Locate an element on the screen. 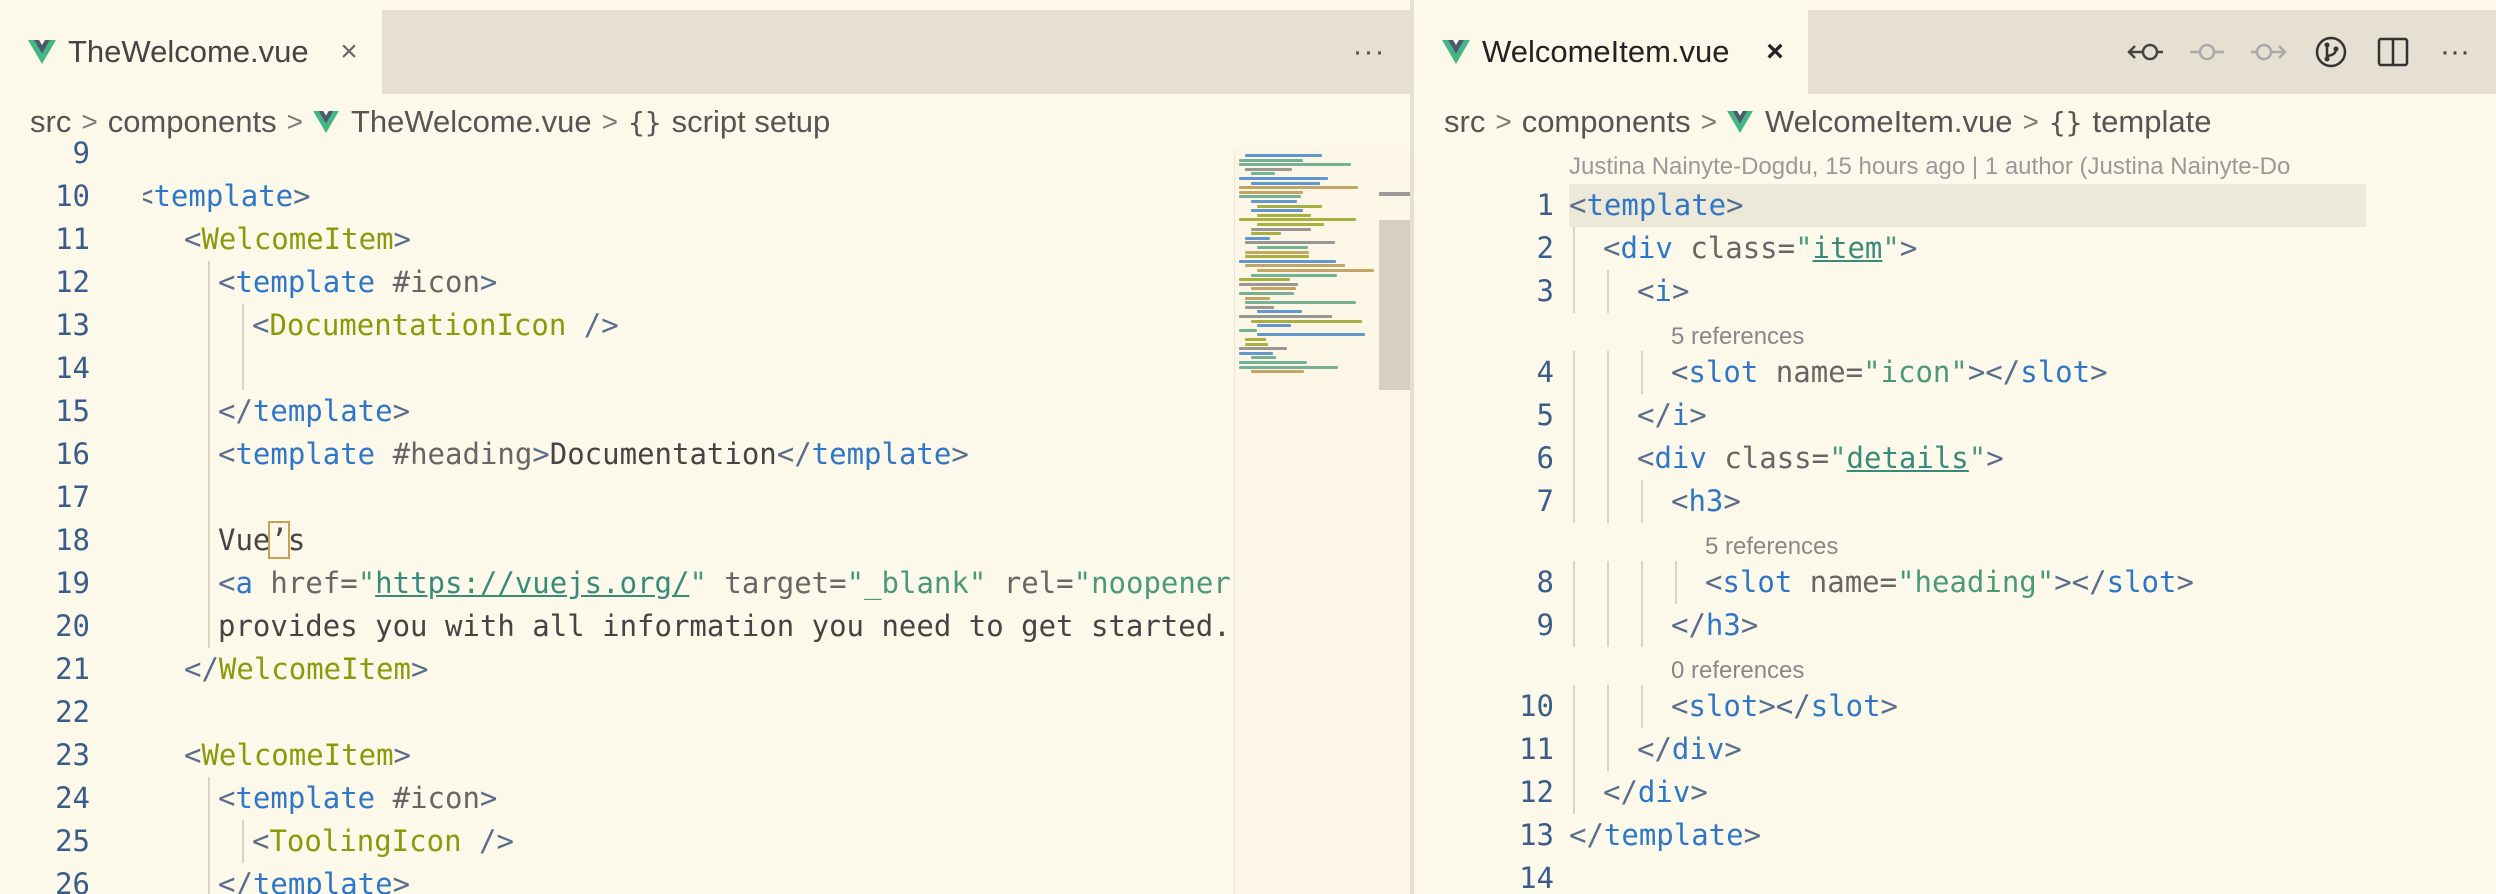 Image resolution: width=2496 pixels, height=894 pixels. code-line: 22 is located at coordinates (705, 712).